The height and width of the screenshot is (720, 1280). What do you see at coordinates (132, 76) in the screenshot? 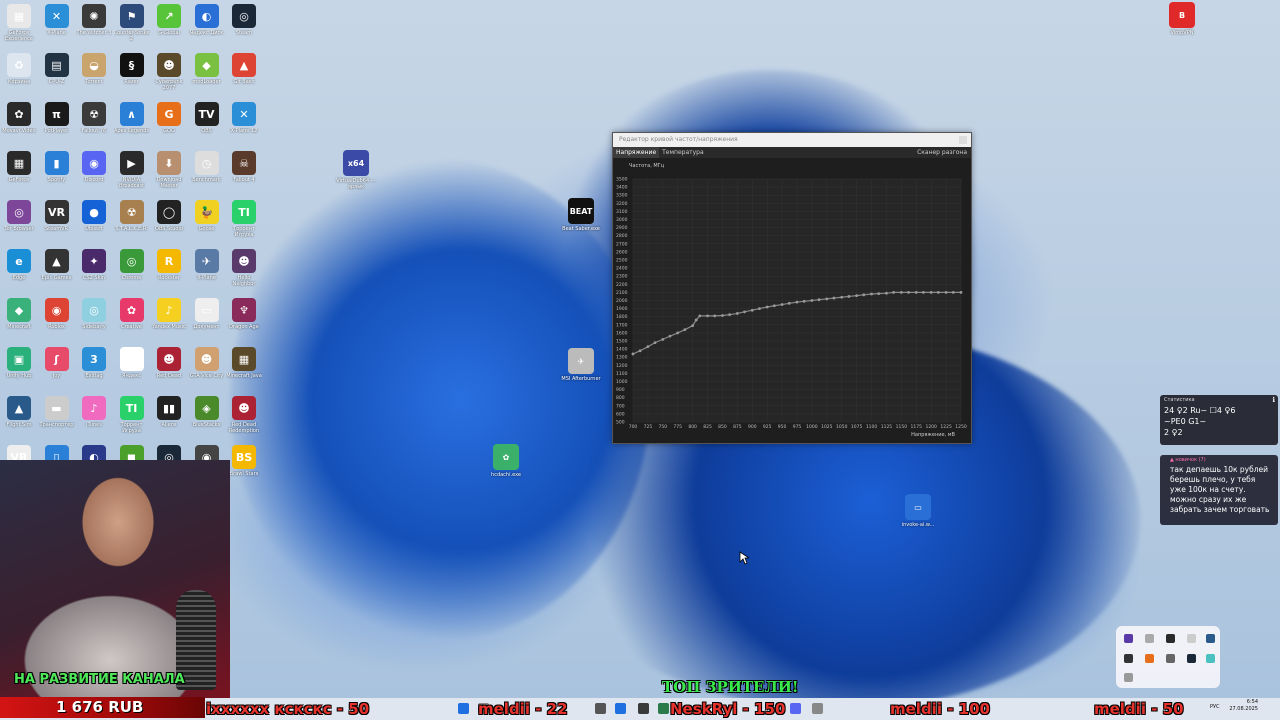
I see `desktop-icon: § Razer` at bounding box center [132, 76].